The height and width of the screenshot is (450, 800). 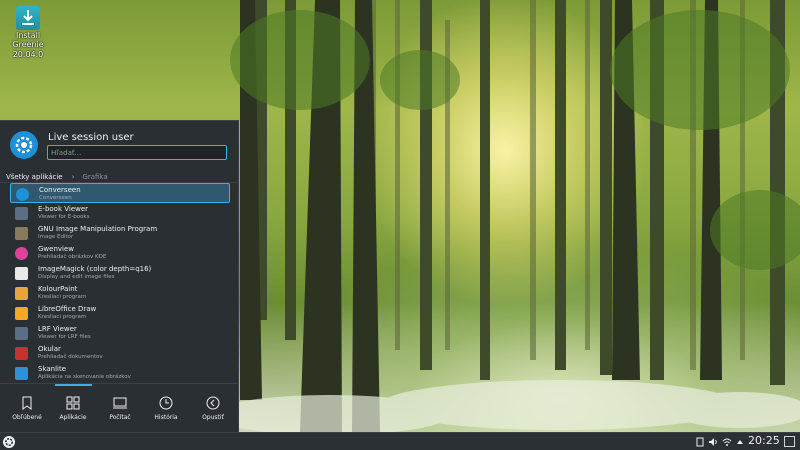 I want to click on app-description: Prehliadač obrázkov KDE, so click(x=72, y=257).